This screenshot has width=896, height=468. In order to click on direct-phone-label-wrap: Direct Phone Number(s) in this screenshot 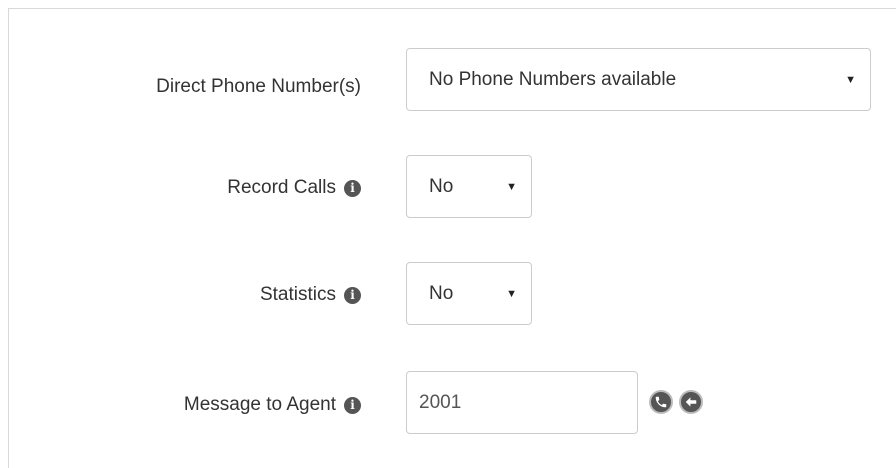, I will do `click(185, 87)`.